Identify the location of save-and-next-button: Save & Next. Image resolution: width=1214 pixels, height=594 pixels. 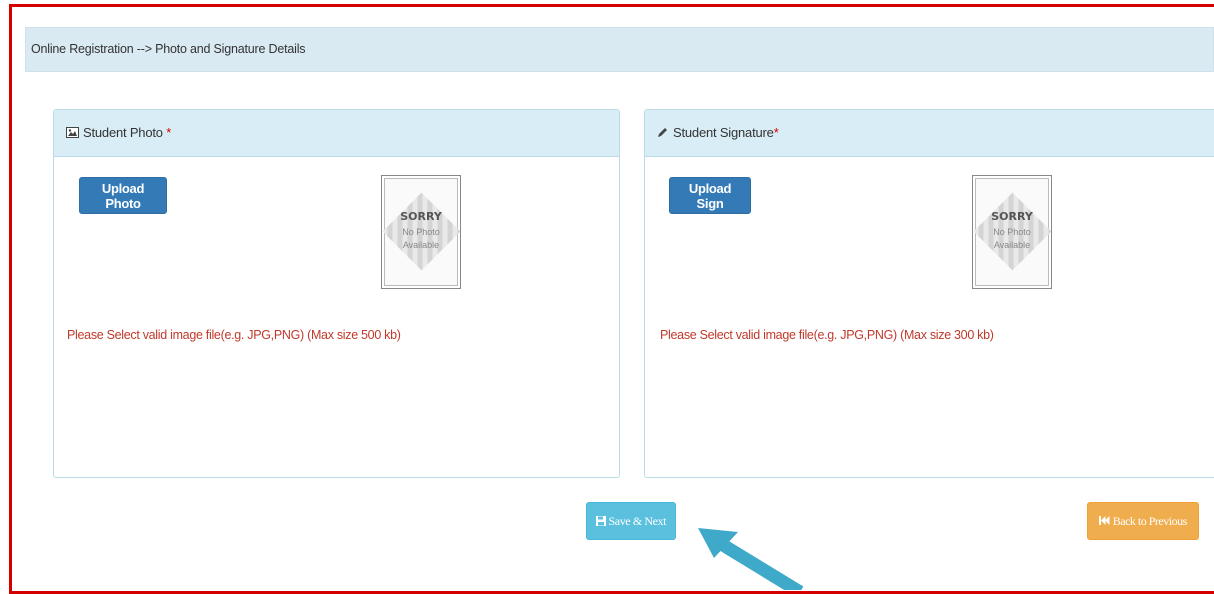
(631, 521).